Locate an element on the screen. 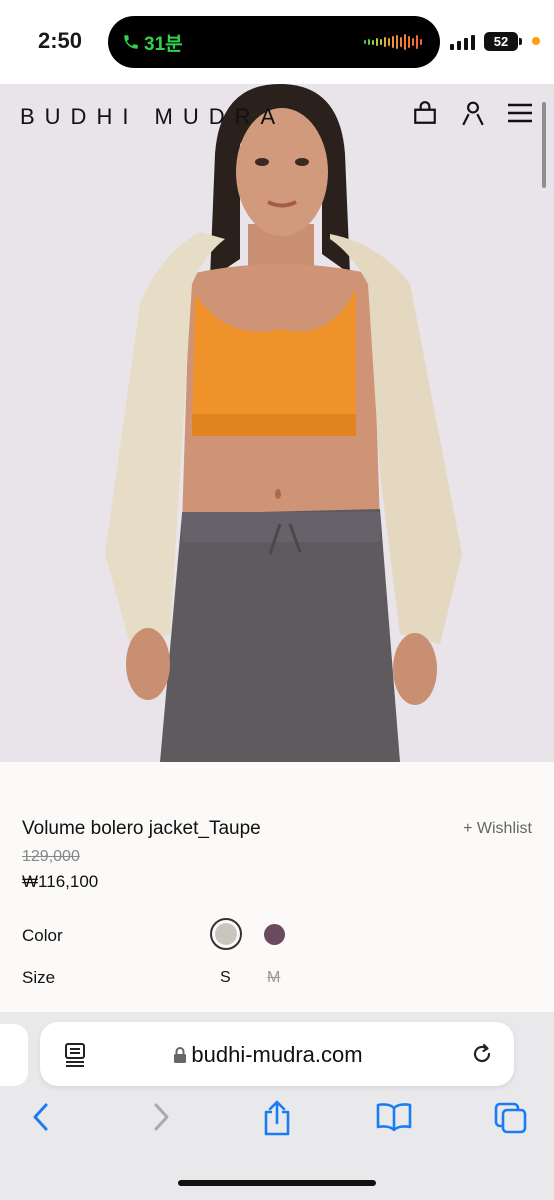 The width and height of the screenshot is (554, 1200). battery-cap is located at coordinates (520, 41).